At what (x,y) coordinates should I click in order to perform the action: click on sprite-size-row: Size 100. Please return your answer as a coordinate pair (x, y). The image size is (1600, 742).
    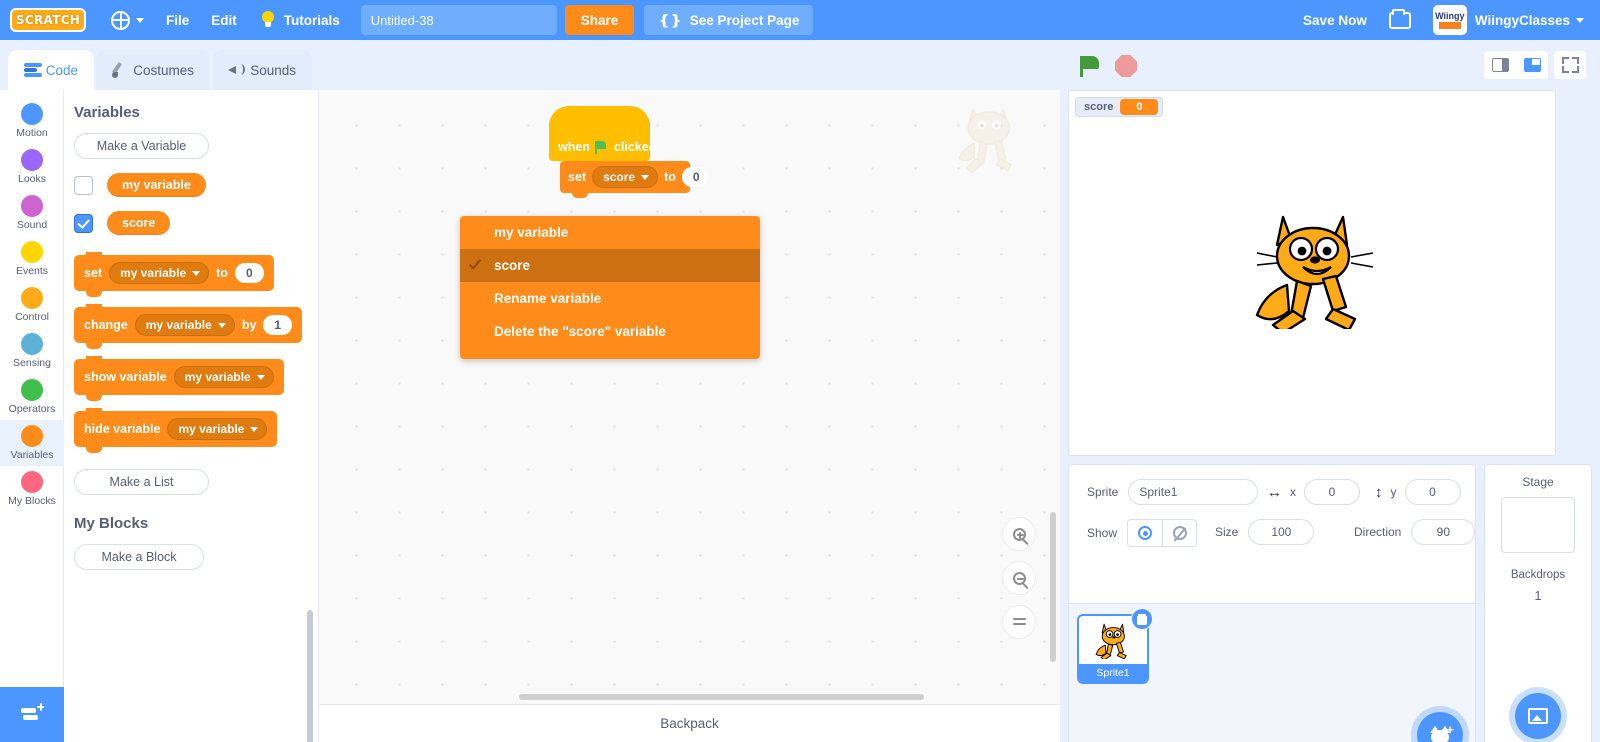
    Looking at the image, I should click on (1265, 532).